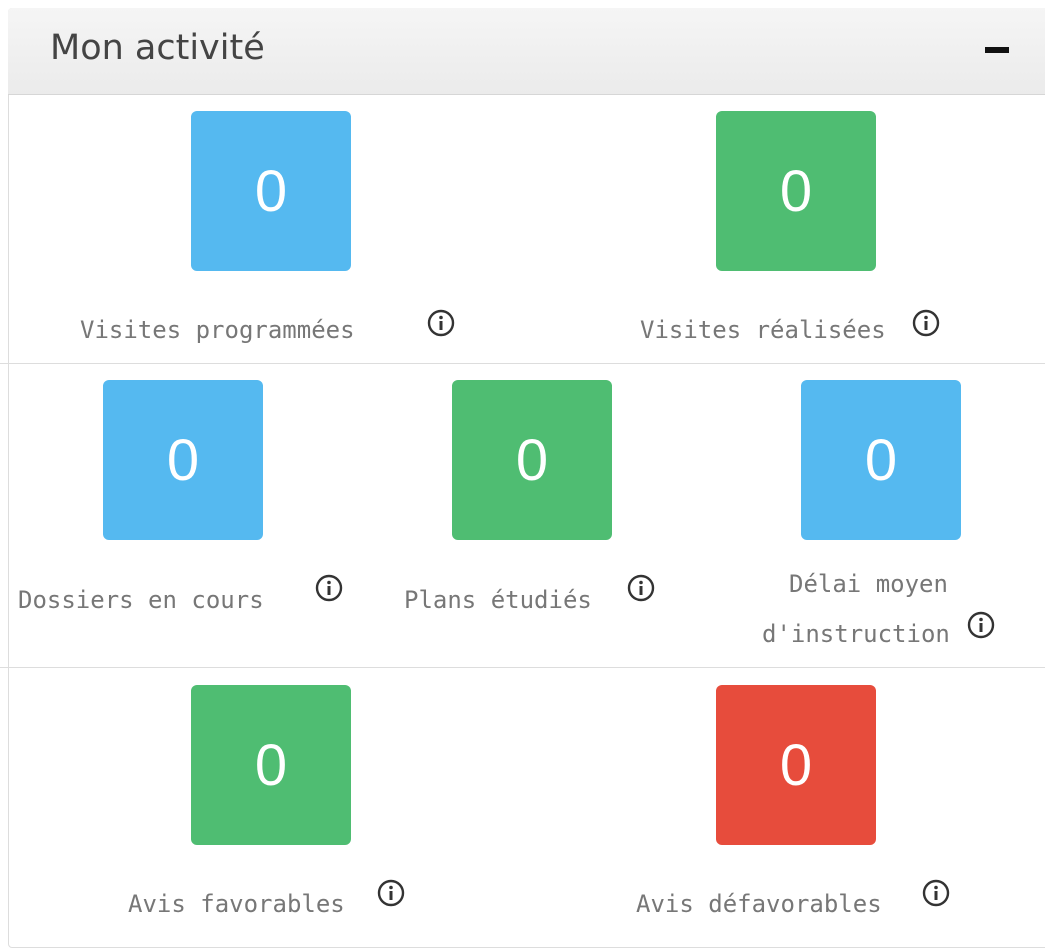  What do you see at coordinates (236, 904) in the screenshot?
I see `stat-label: Avis favorables` at bounding box center [236, 904].